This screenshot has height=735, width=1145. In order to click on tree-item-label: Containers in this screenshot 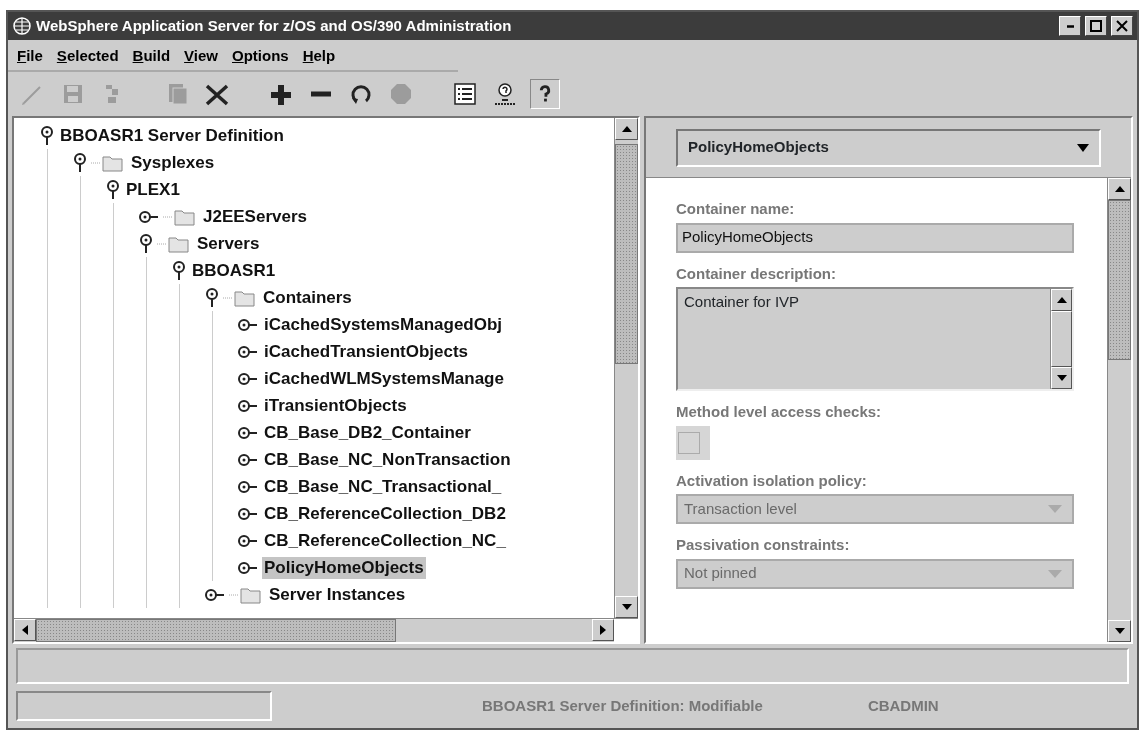, I will do `click(307, 297)`.